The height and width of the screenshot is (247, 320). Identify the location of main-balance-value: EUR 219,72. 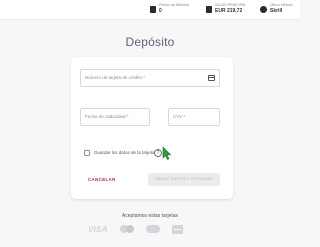
(229, 11).